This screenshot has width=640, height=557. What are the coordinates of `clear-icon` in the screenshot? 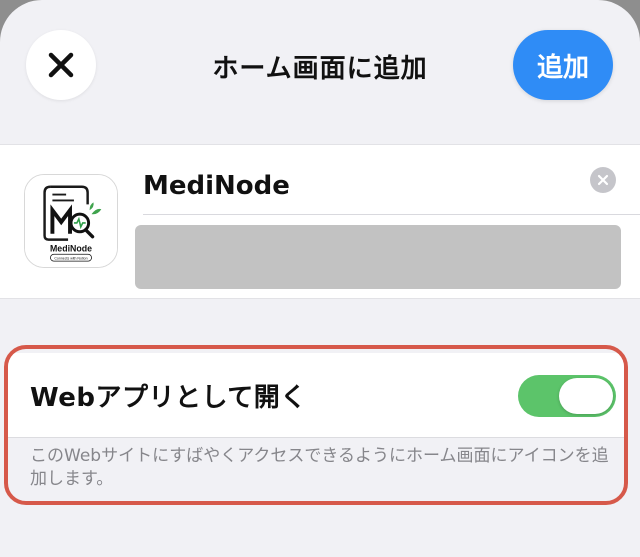 It's located at (603, 180).